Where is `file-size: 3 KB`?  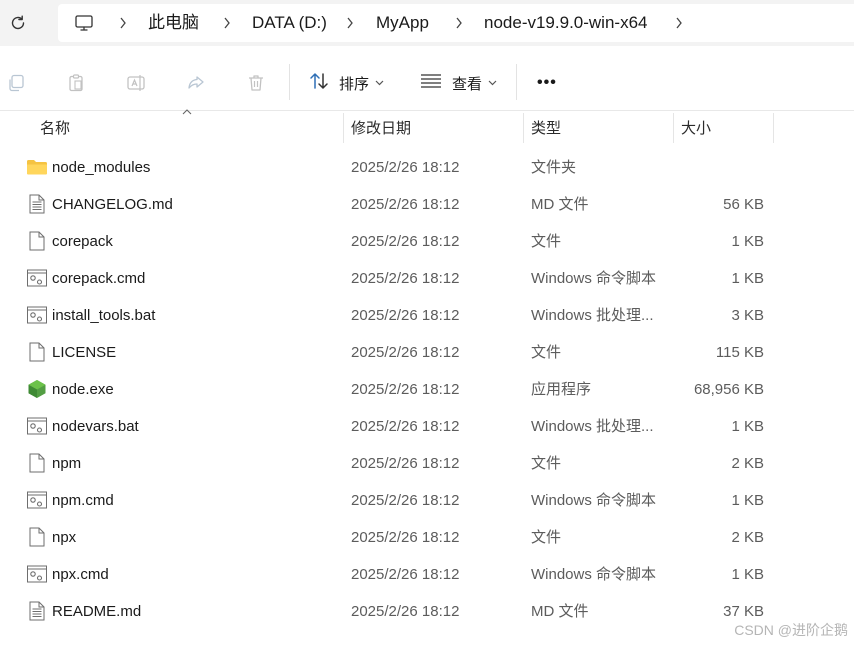 file-size: 3 KB is located at coordinates (747, 315).